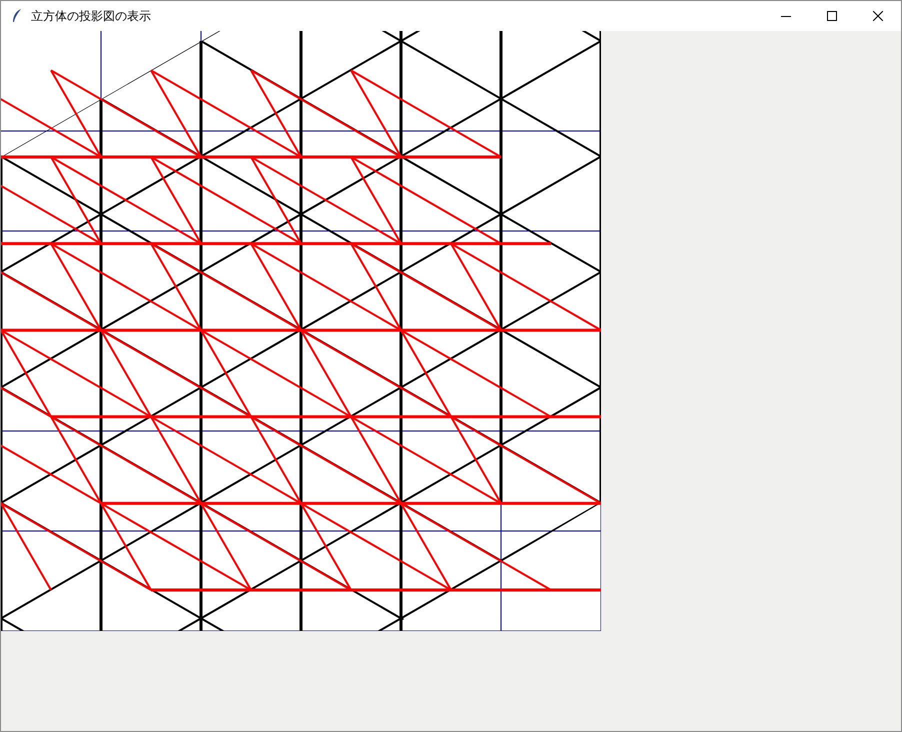 The height and width of the screenshot is (732, 902). I want to click on close-icon, so click(878, 16).